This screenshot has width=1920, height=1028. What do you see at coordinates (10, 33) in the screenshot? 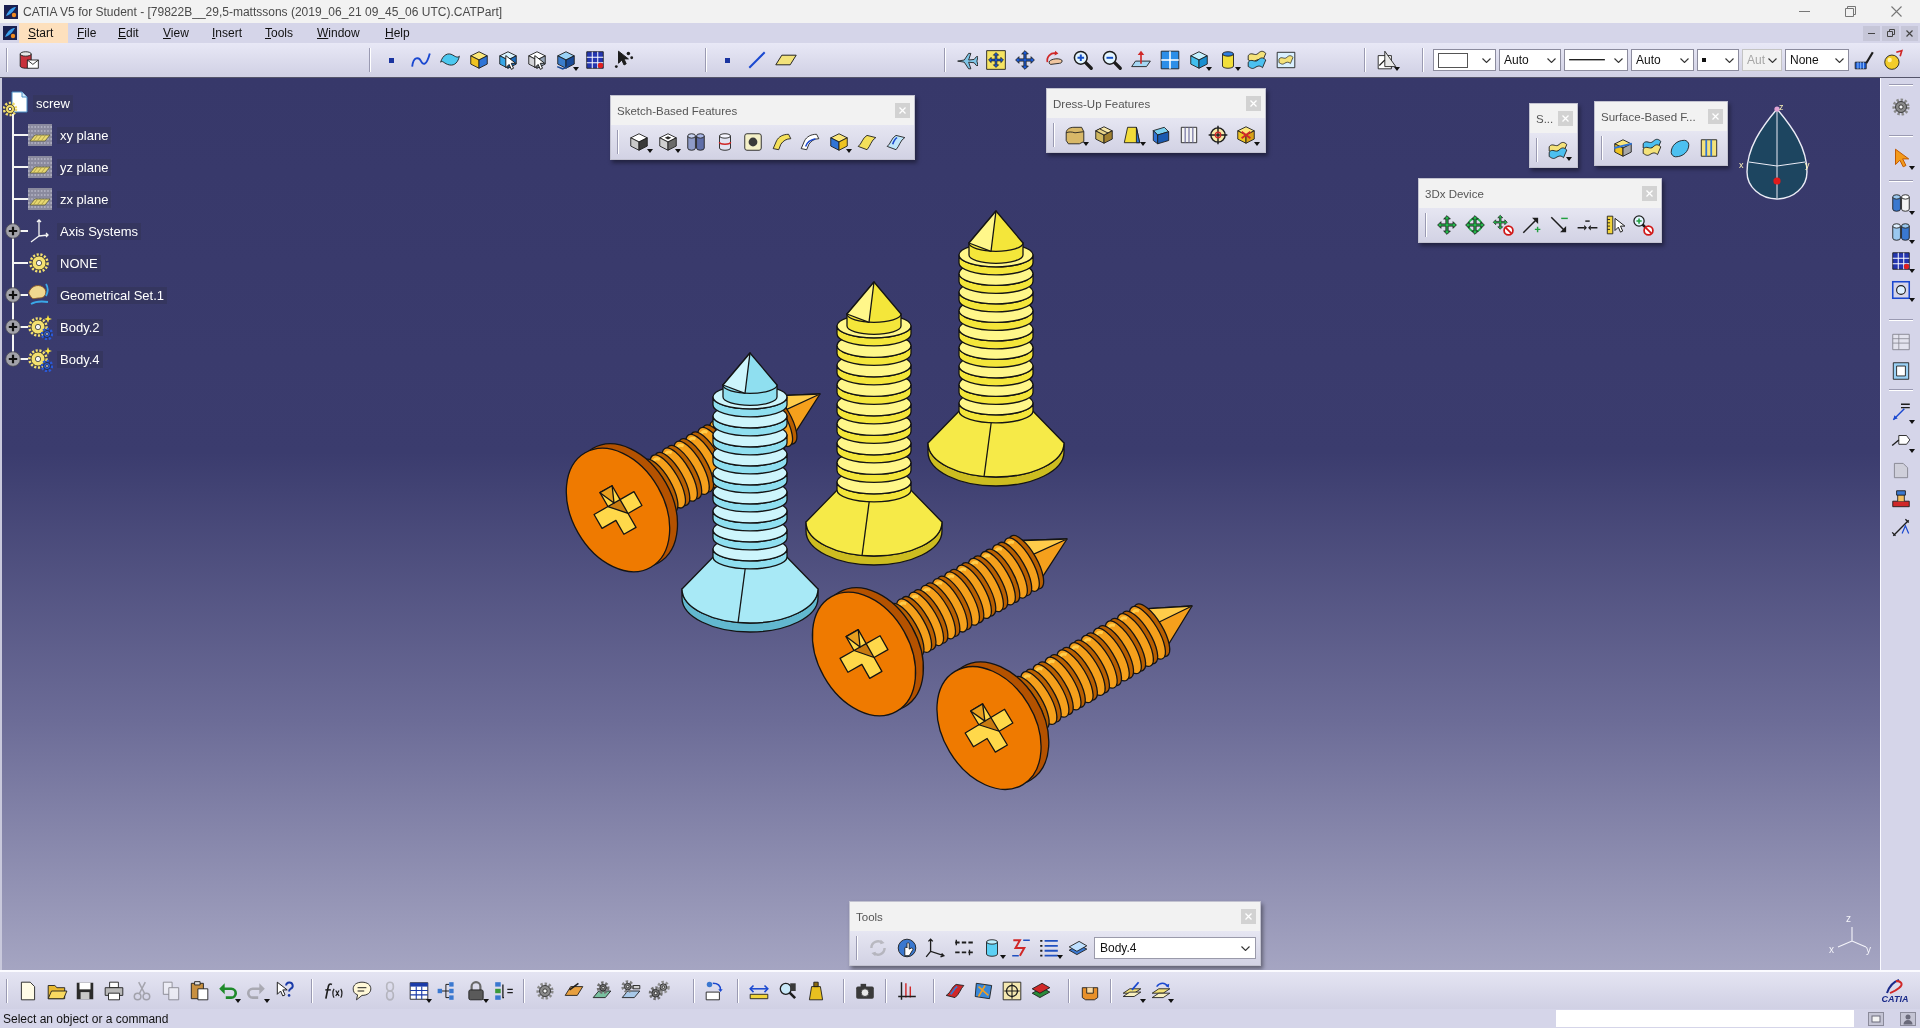
I see `document-icon` at bounding box center [10, 33].